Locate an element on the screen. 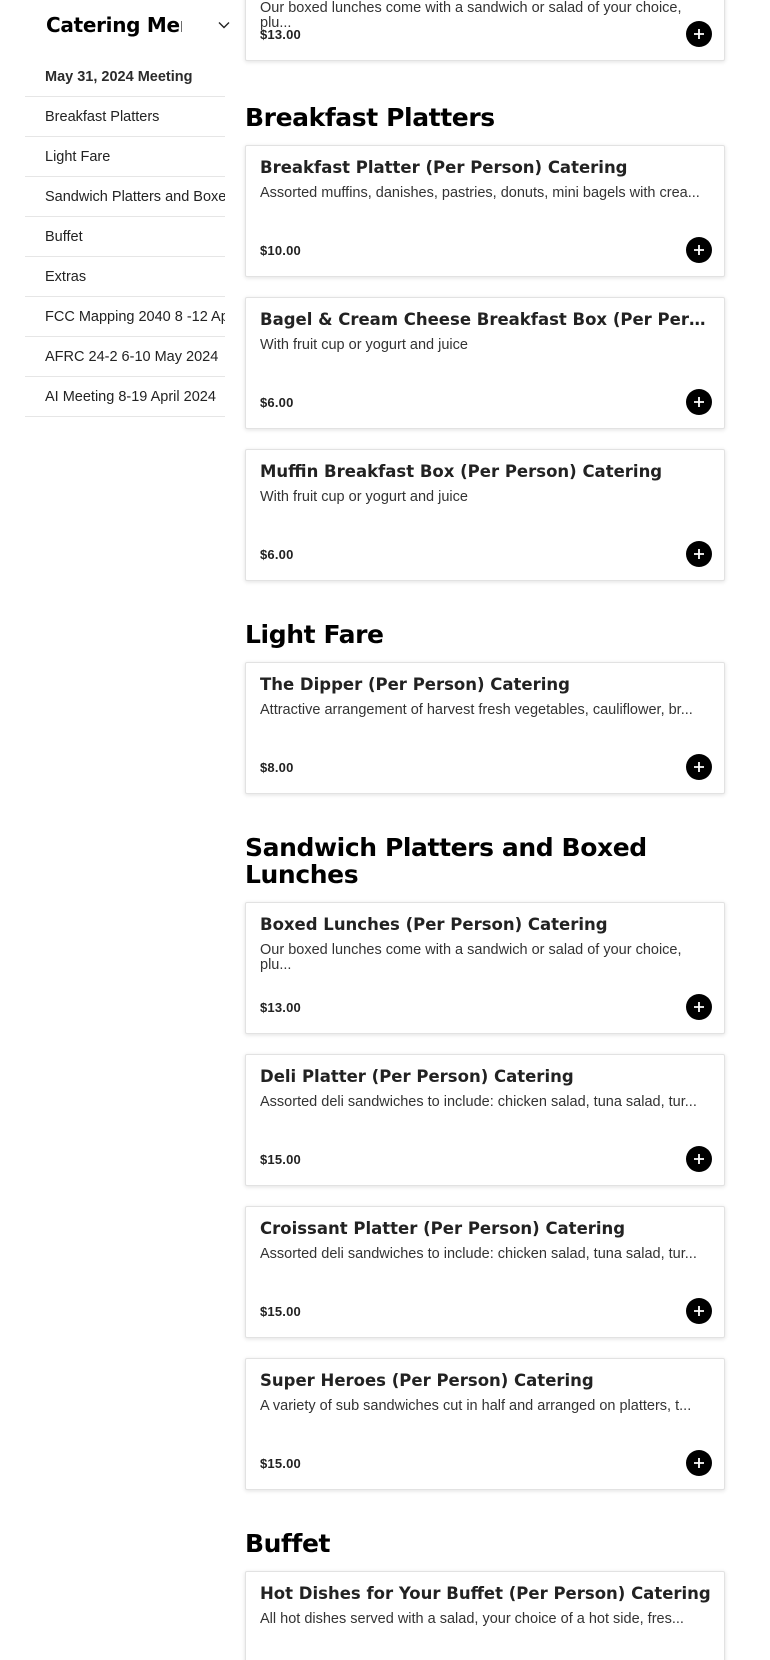  sidebar-item-breakfast-platters: Breakfast Platters is located at coordinates (125, 117).